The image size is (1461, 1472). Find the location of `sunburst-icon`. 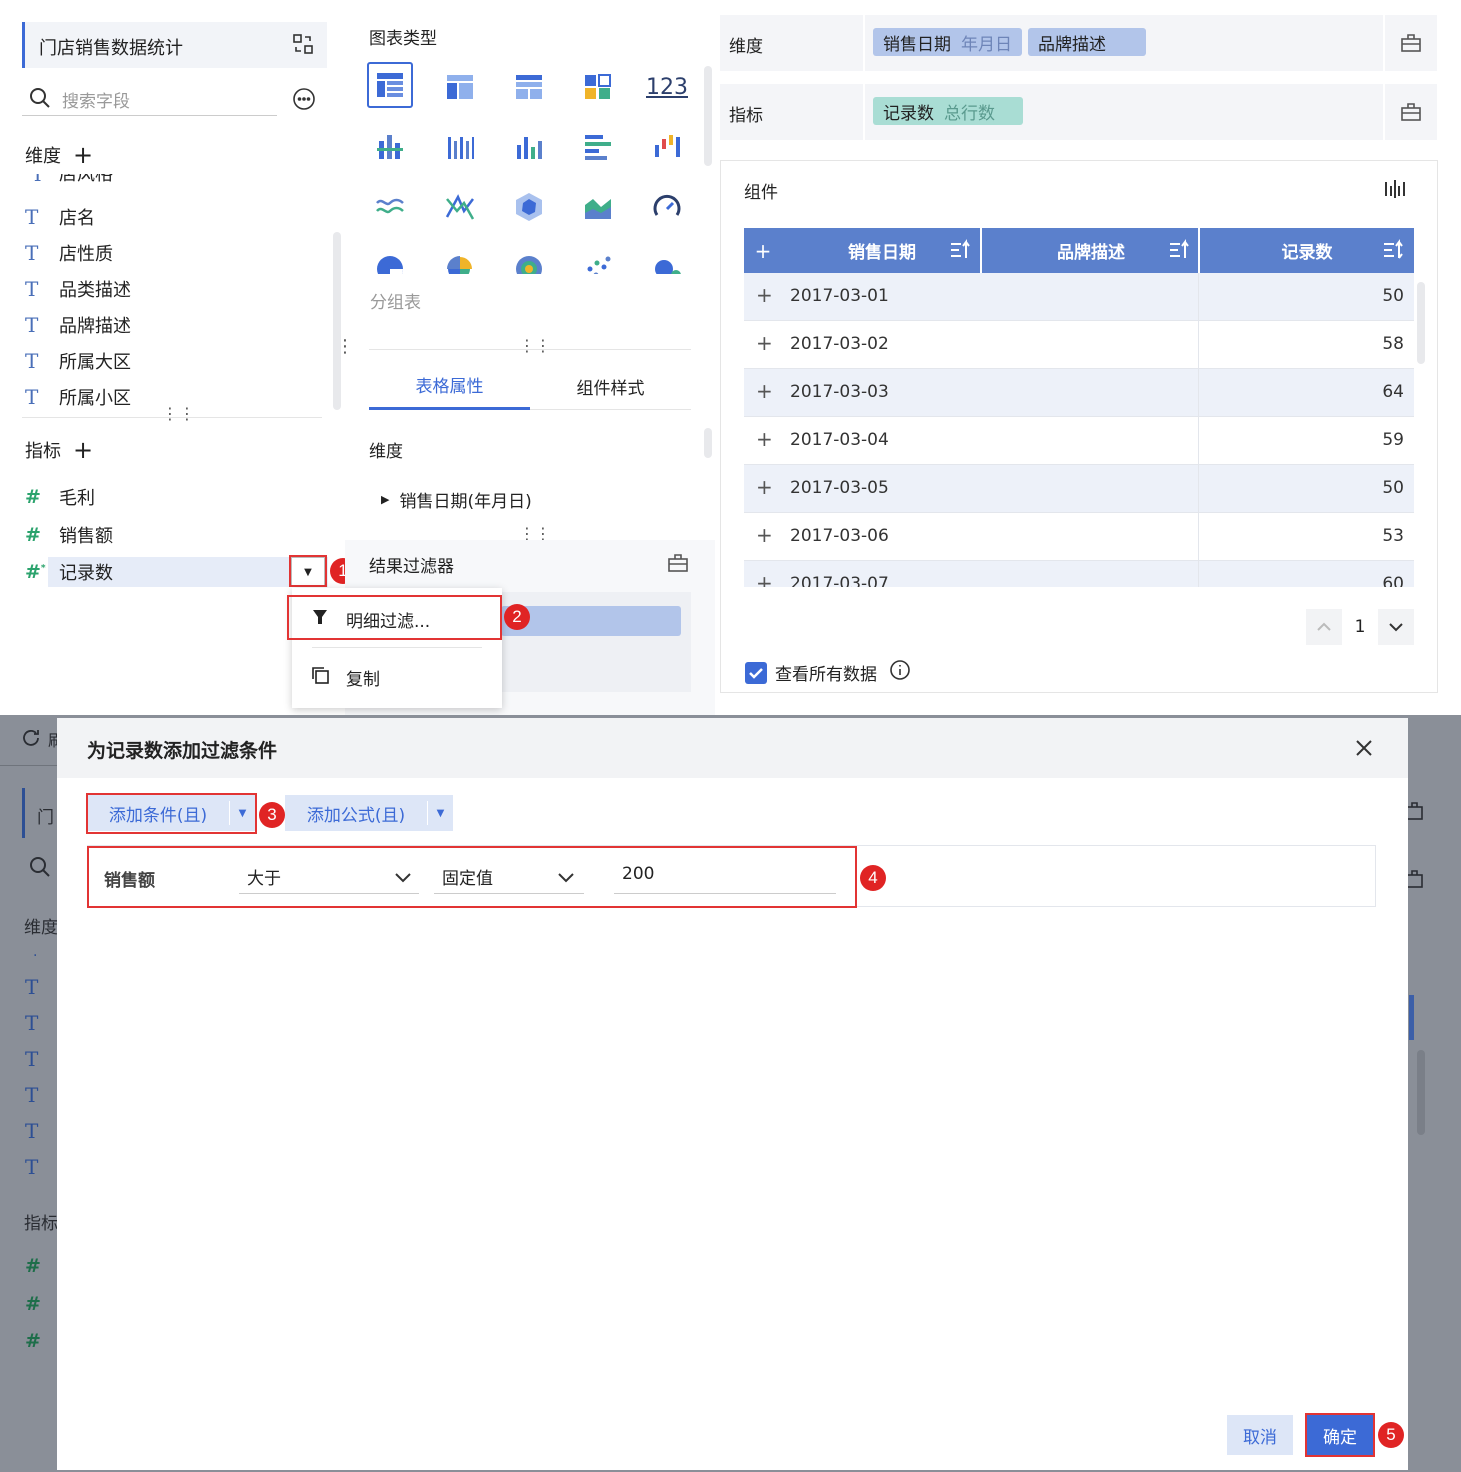

sunburst-icon is located at coordinates (529, 259).